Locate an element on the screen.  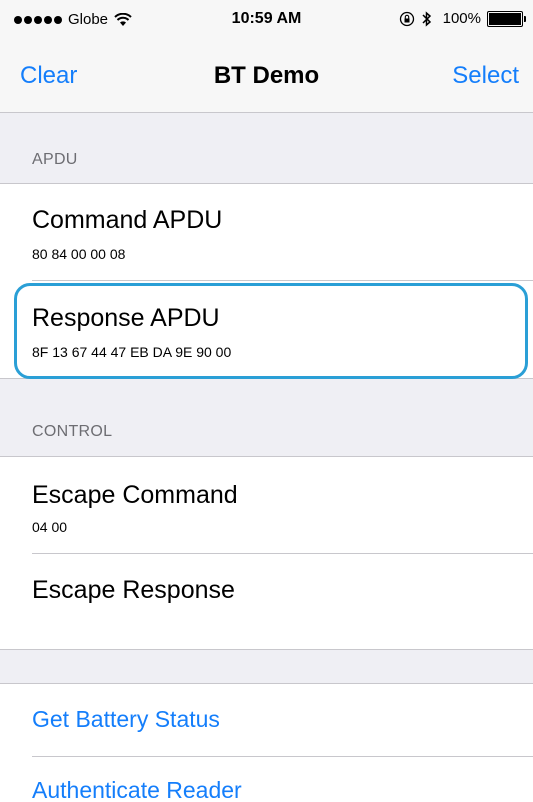
section-header-control: CONTROL is located at coordinates (72, 431).